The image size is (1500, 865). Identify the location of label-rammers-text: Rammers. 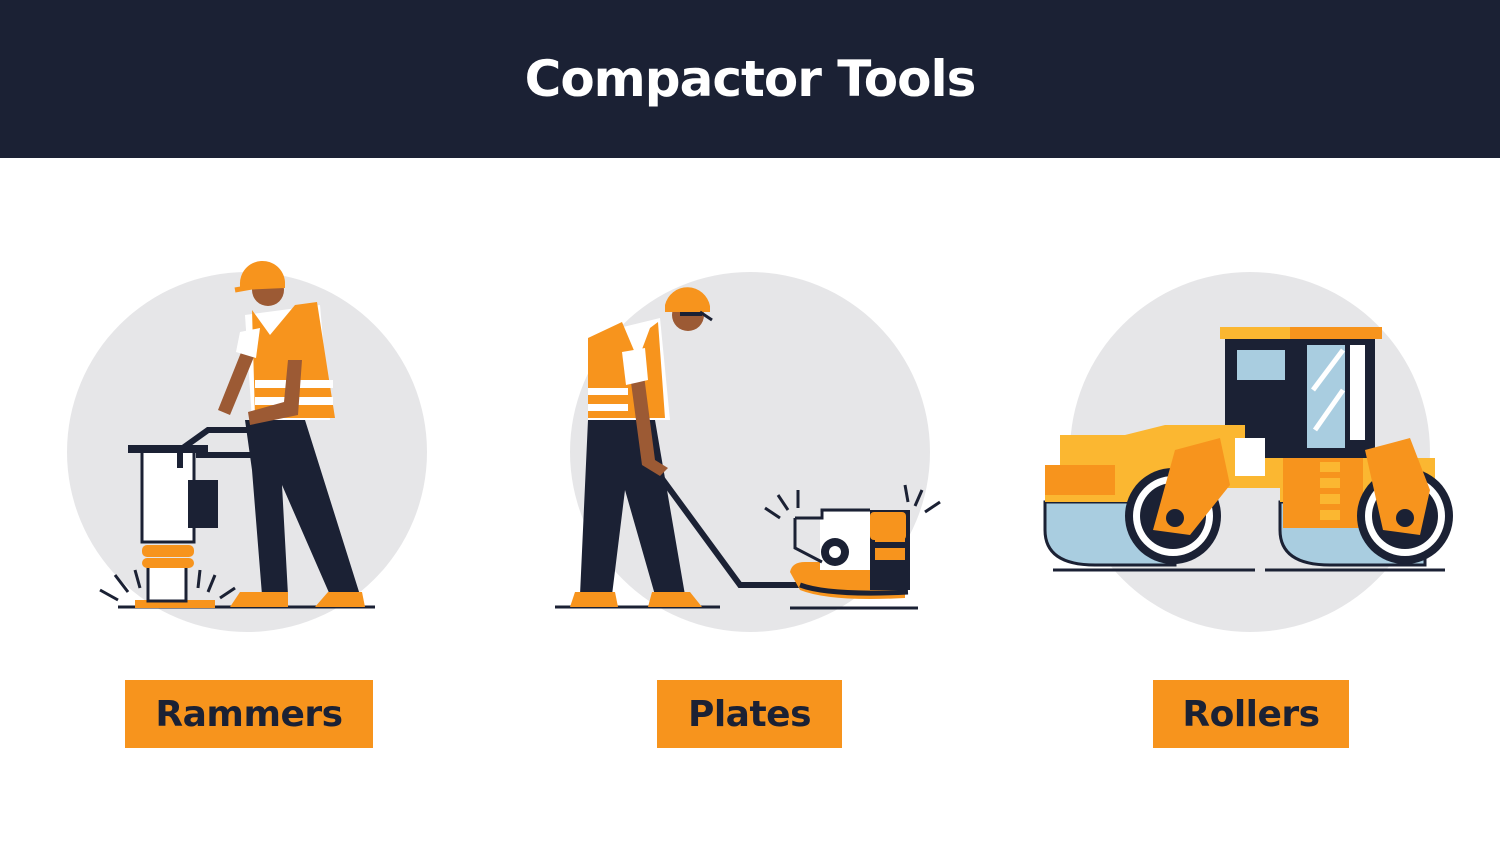
(249, 714).